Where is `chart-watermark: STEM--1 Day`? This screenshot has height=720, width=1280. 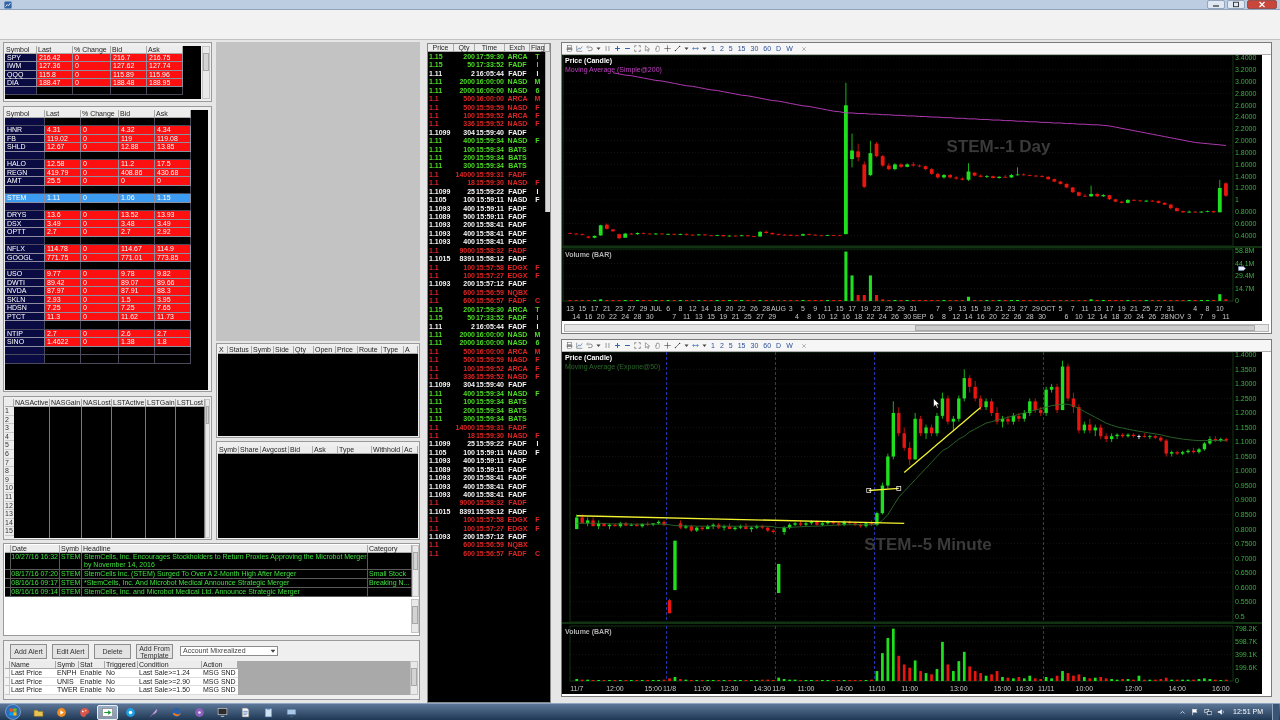
chart-watermark: STEM--1 Day is located at coordinates (998, 147).